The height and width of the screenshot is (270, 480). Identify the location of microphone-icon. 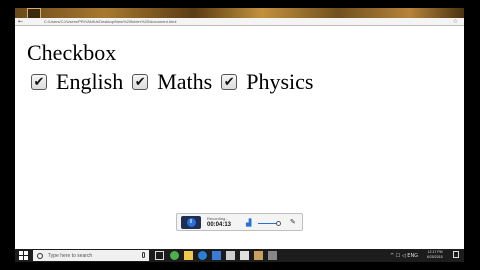
(143, 255).